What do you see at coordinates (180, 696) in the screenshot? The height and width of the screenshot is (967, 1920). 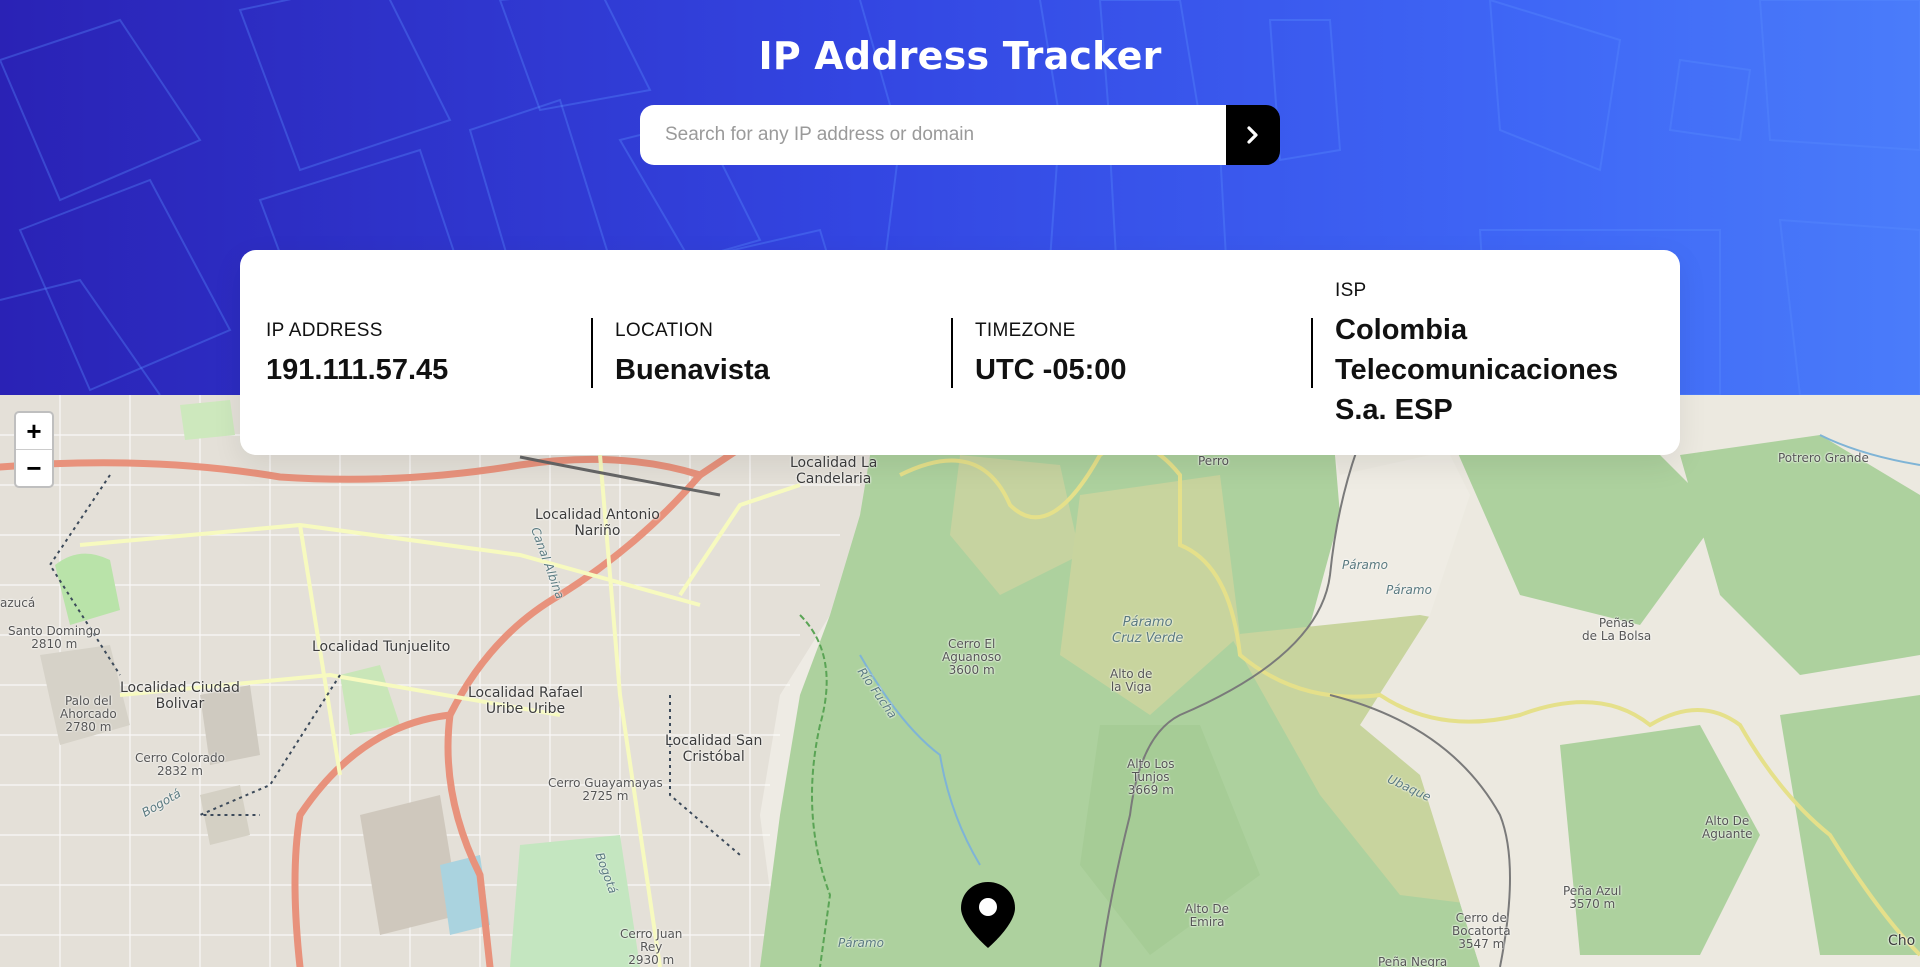 I see `map-label: Localidad Ciudad Bolivar` at bounding box center [180, 696].